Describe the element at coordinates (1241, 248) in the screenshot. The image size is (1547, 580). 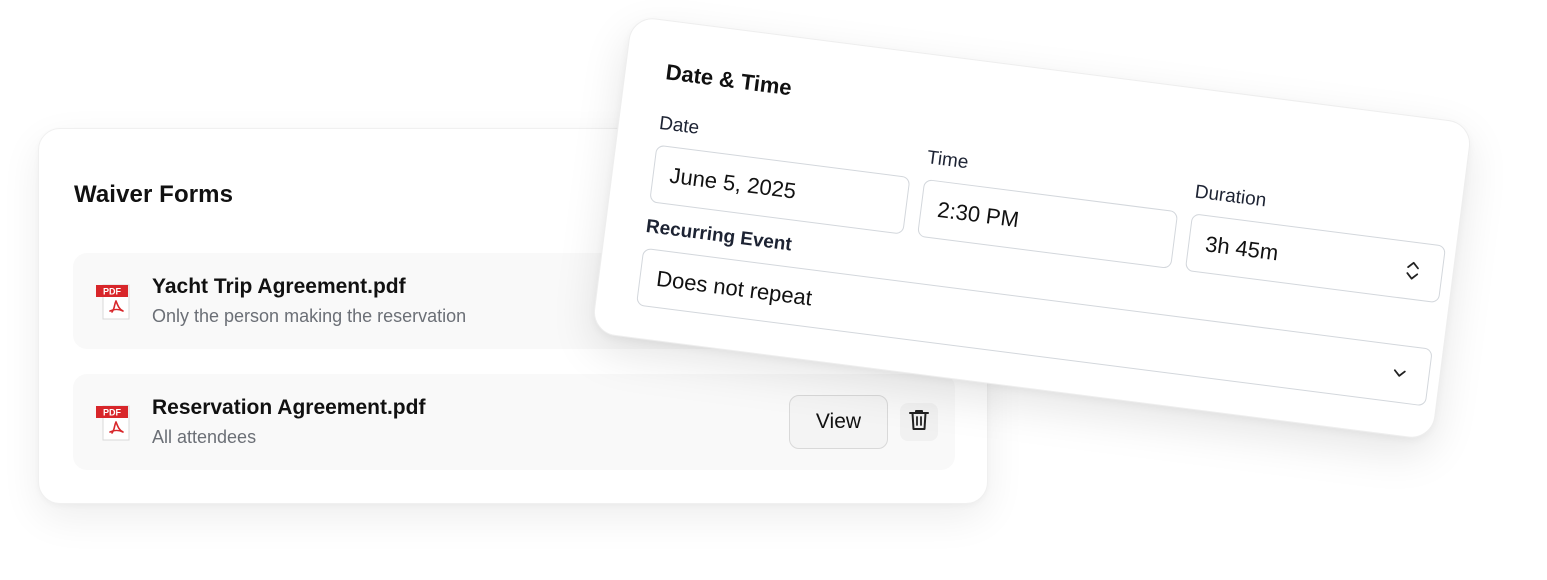
I see `duration-value: 3h 45m` at that location.